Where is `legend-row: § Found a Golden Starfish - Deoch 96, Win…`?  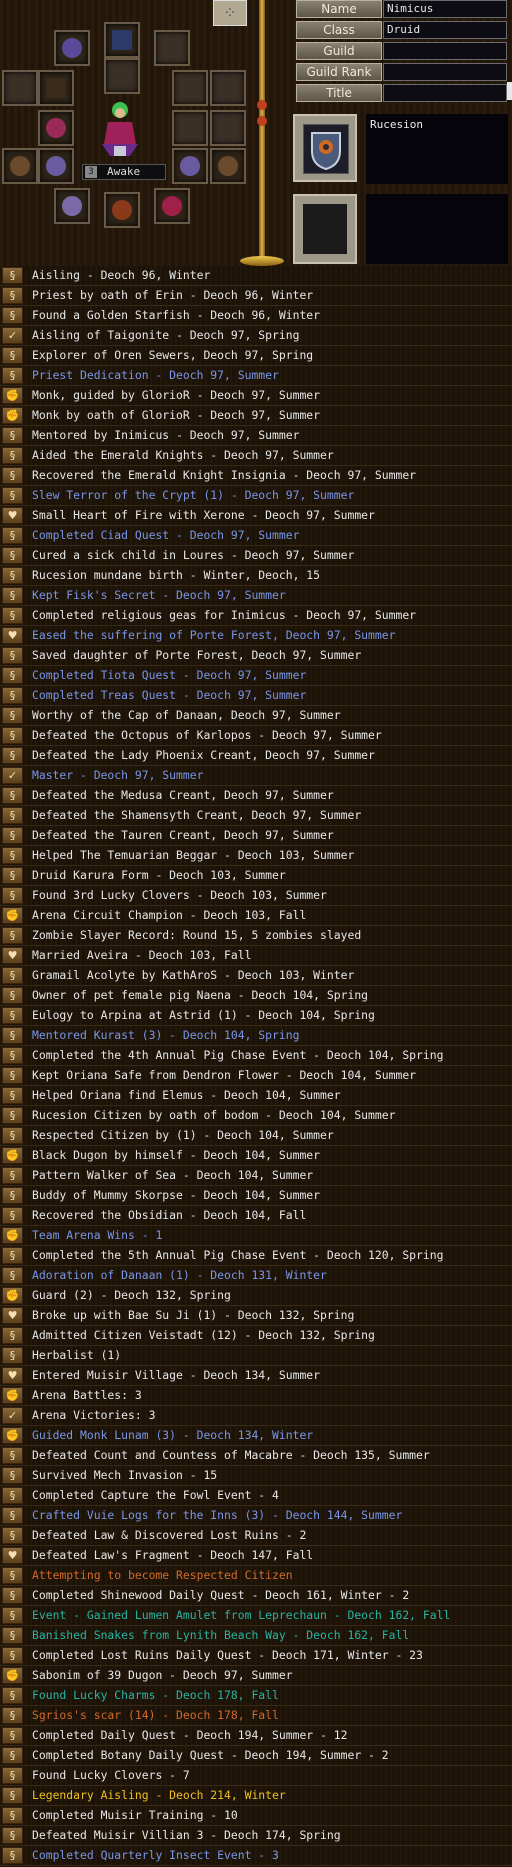 legend-row: § Found a Golden Starfish - Deoch 96, Win… is located at coordinates (256, 316).